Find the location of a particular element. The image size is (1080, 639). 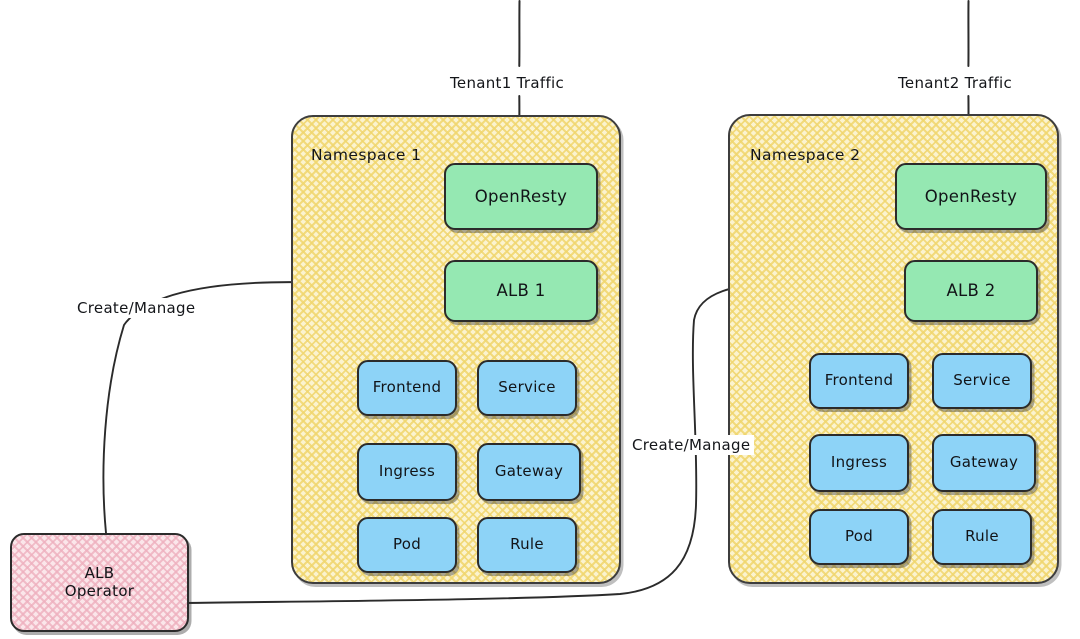

resource-node-service-ns2: Service is located at coordinates (982, 381).